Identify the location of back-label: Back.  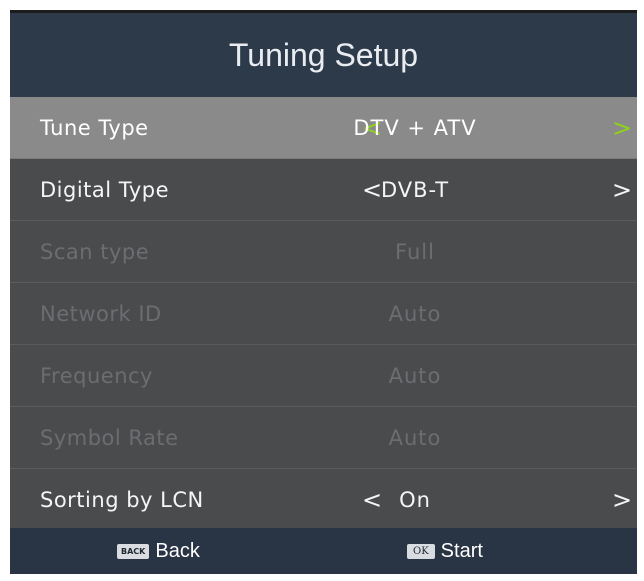
(177, 550).